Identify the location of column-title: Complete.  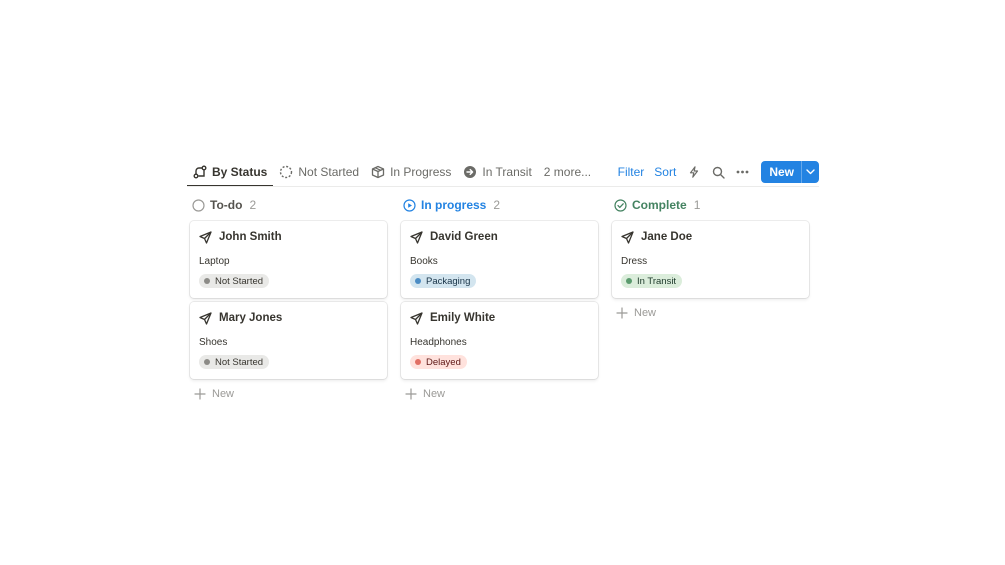
(659, 205).